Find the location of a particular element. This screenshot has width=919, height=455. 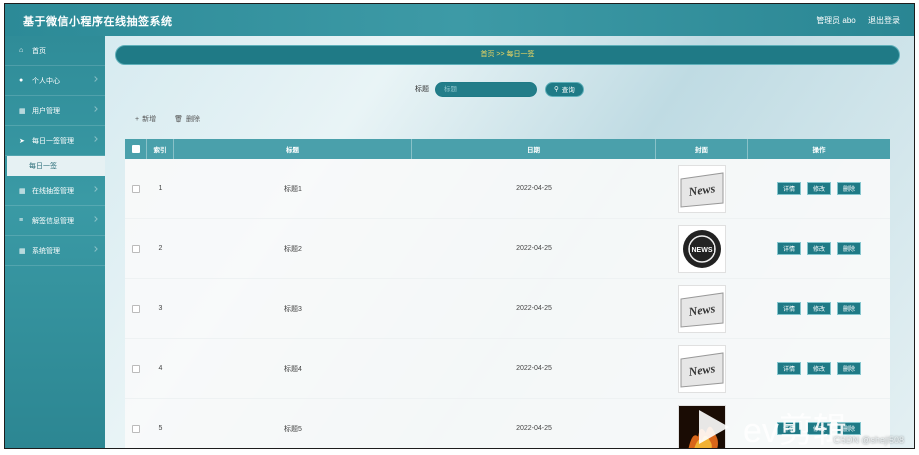

cover-image: NEWS is located at coordinates (702, 248).